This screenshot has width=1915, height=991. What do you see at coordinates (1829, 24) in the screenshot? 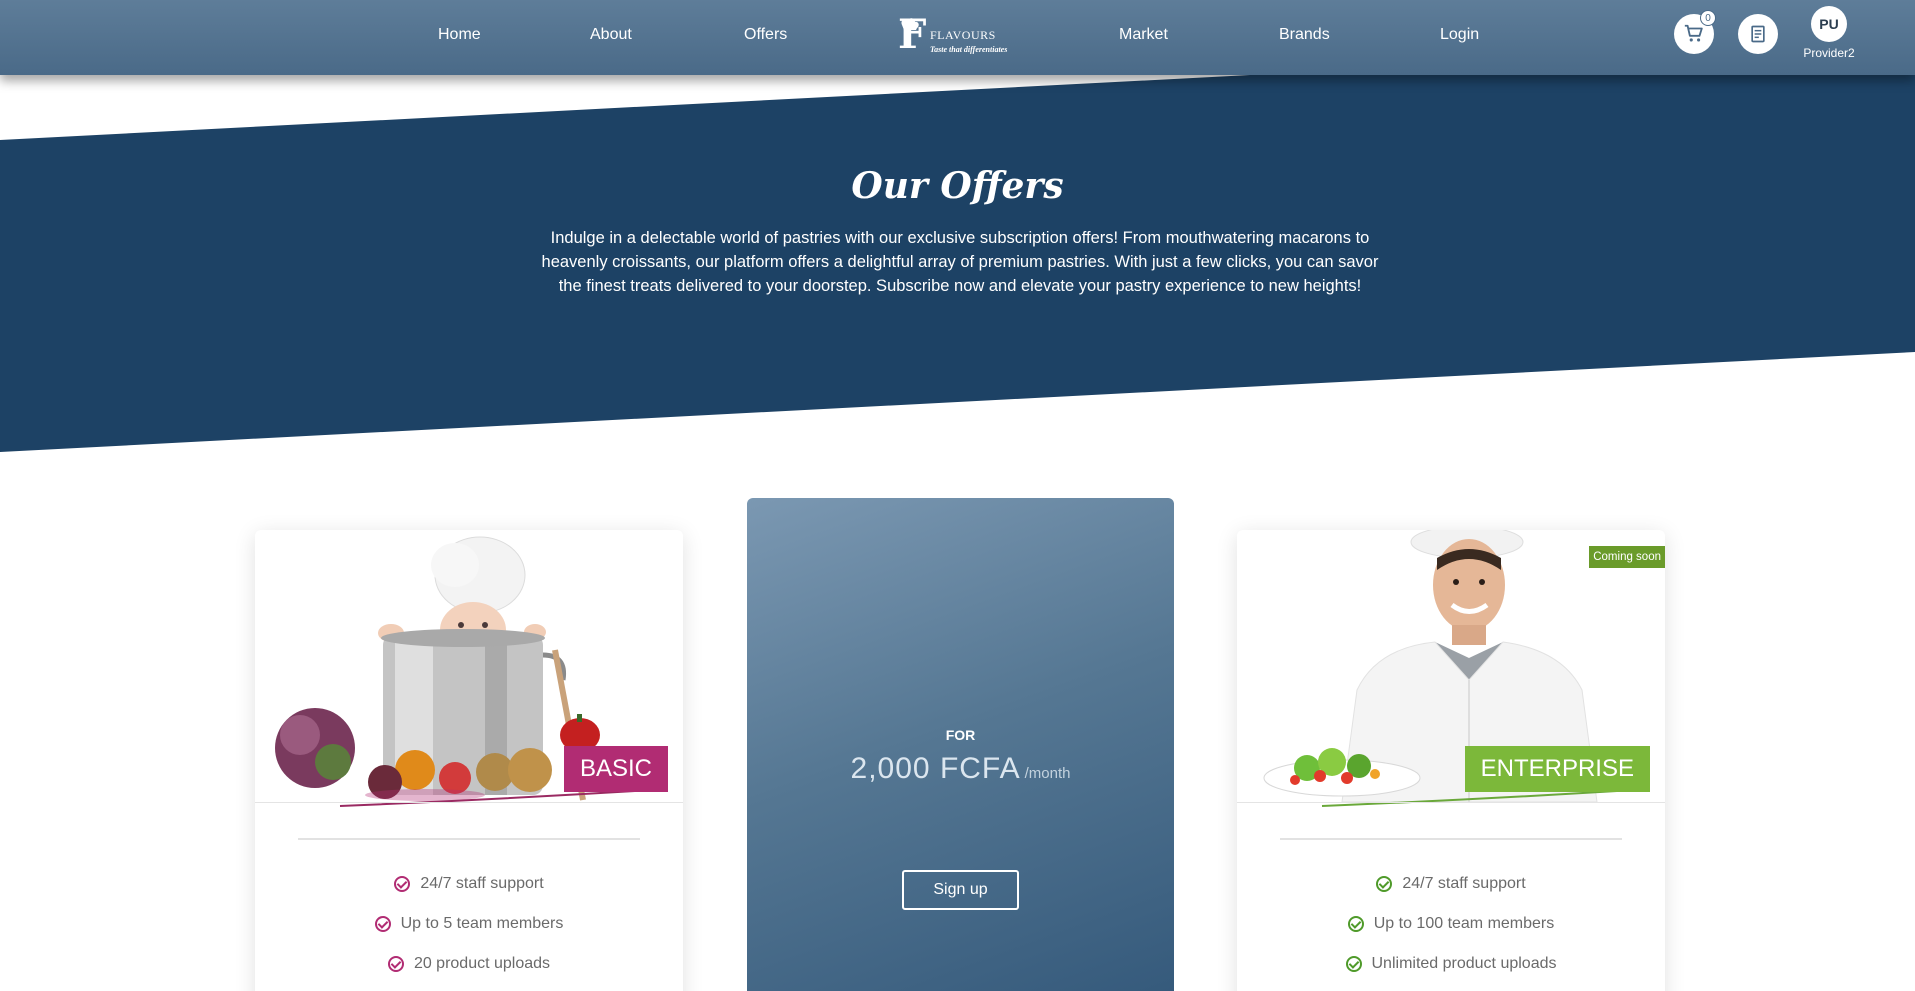
I see `user-avatar: PU` at bounding box center [1829, 24].